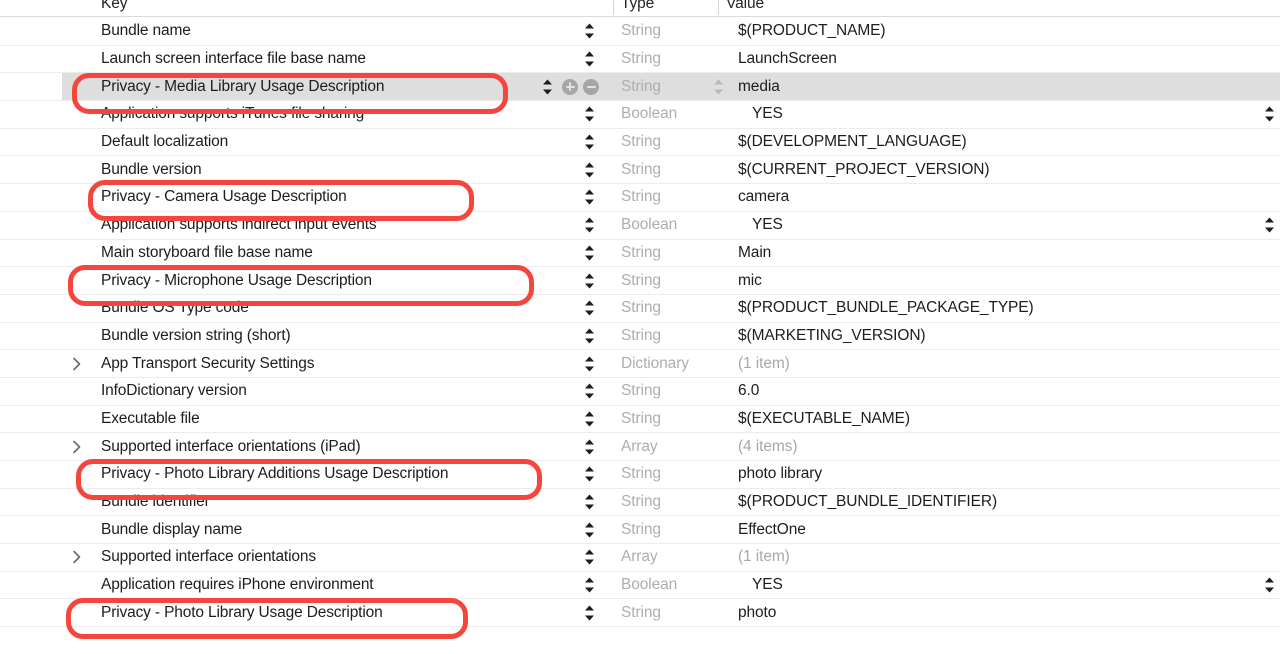  I want to click on row-value-label: photo library, so click(780, 474).